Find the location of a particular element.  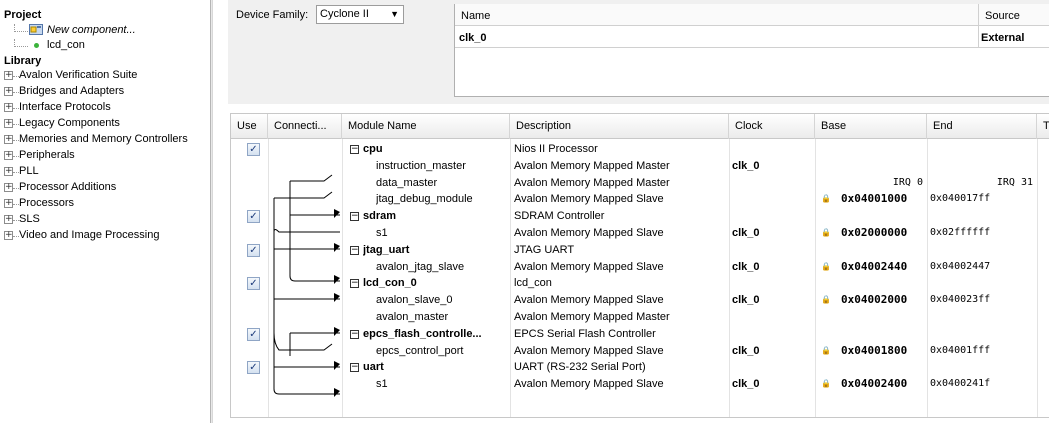

clock-source-header: Source is located at coordinates (1002, 16).